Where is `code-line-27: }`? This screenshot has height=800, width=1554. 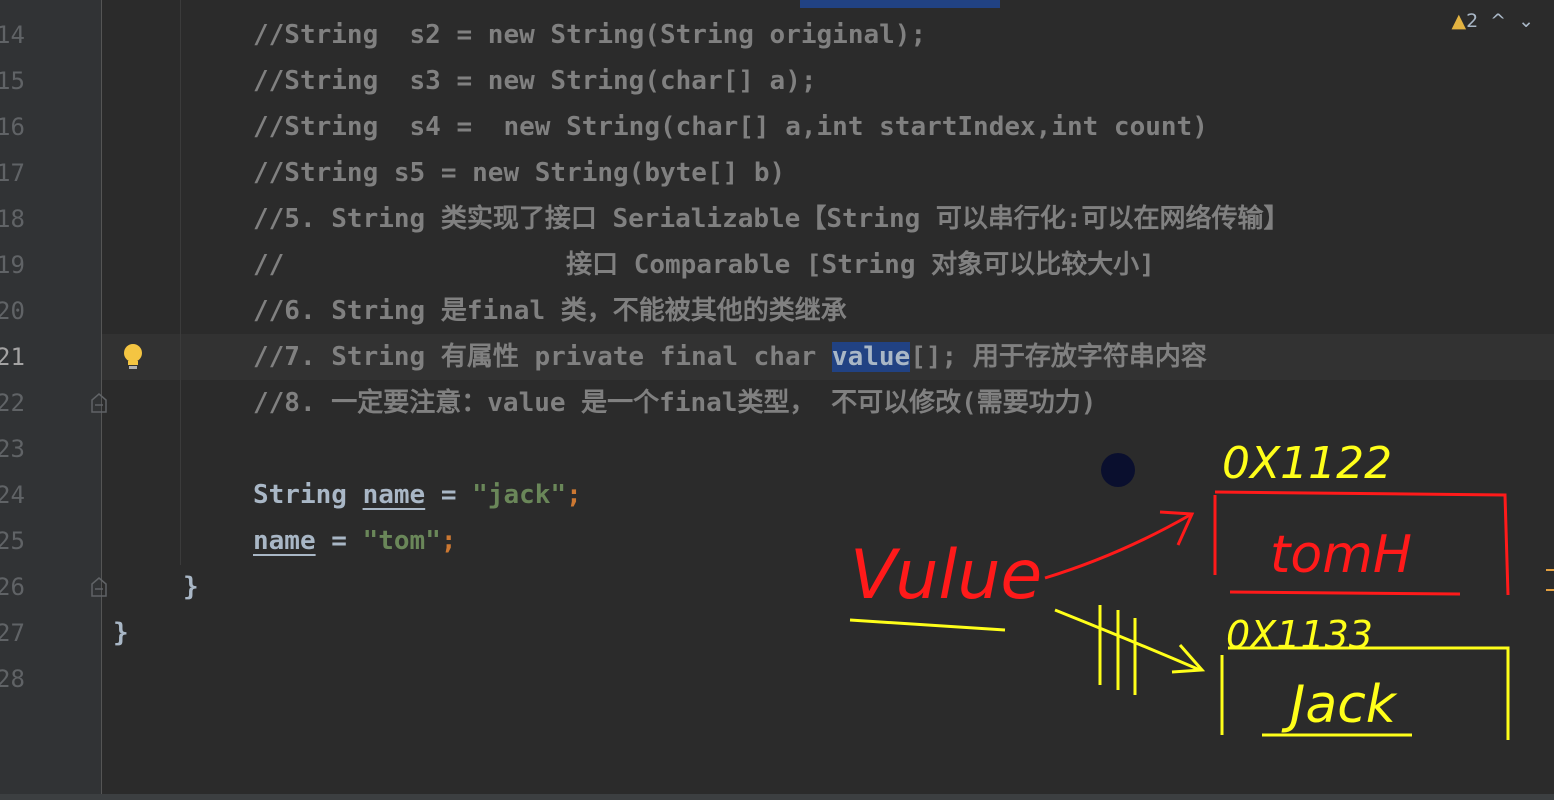 code-line-27: } is located at coordinates (121, 633).